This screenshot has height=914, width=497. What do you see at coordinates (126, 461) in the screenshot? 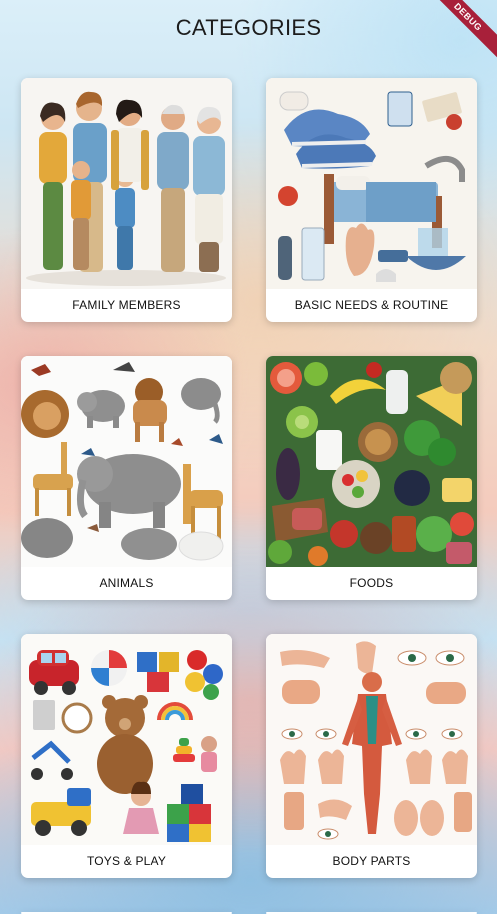
I see `wild-animals-illustration` at bounding box center [126, 461].